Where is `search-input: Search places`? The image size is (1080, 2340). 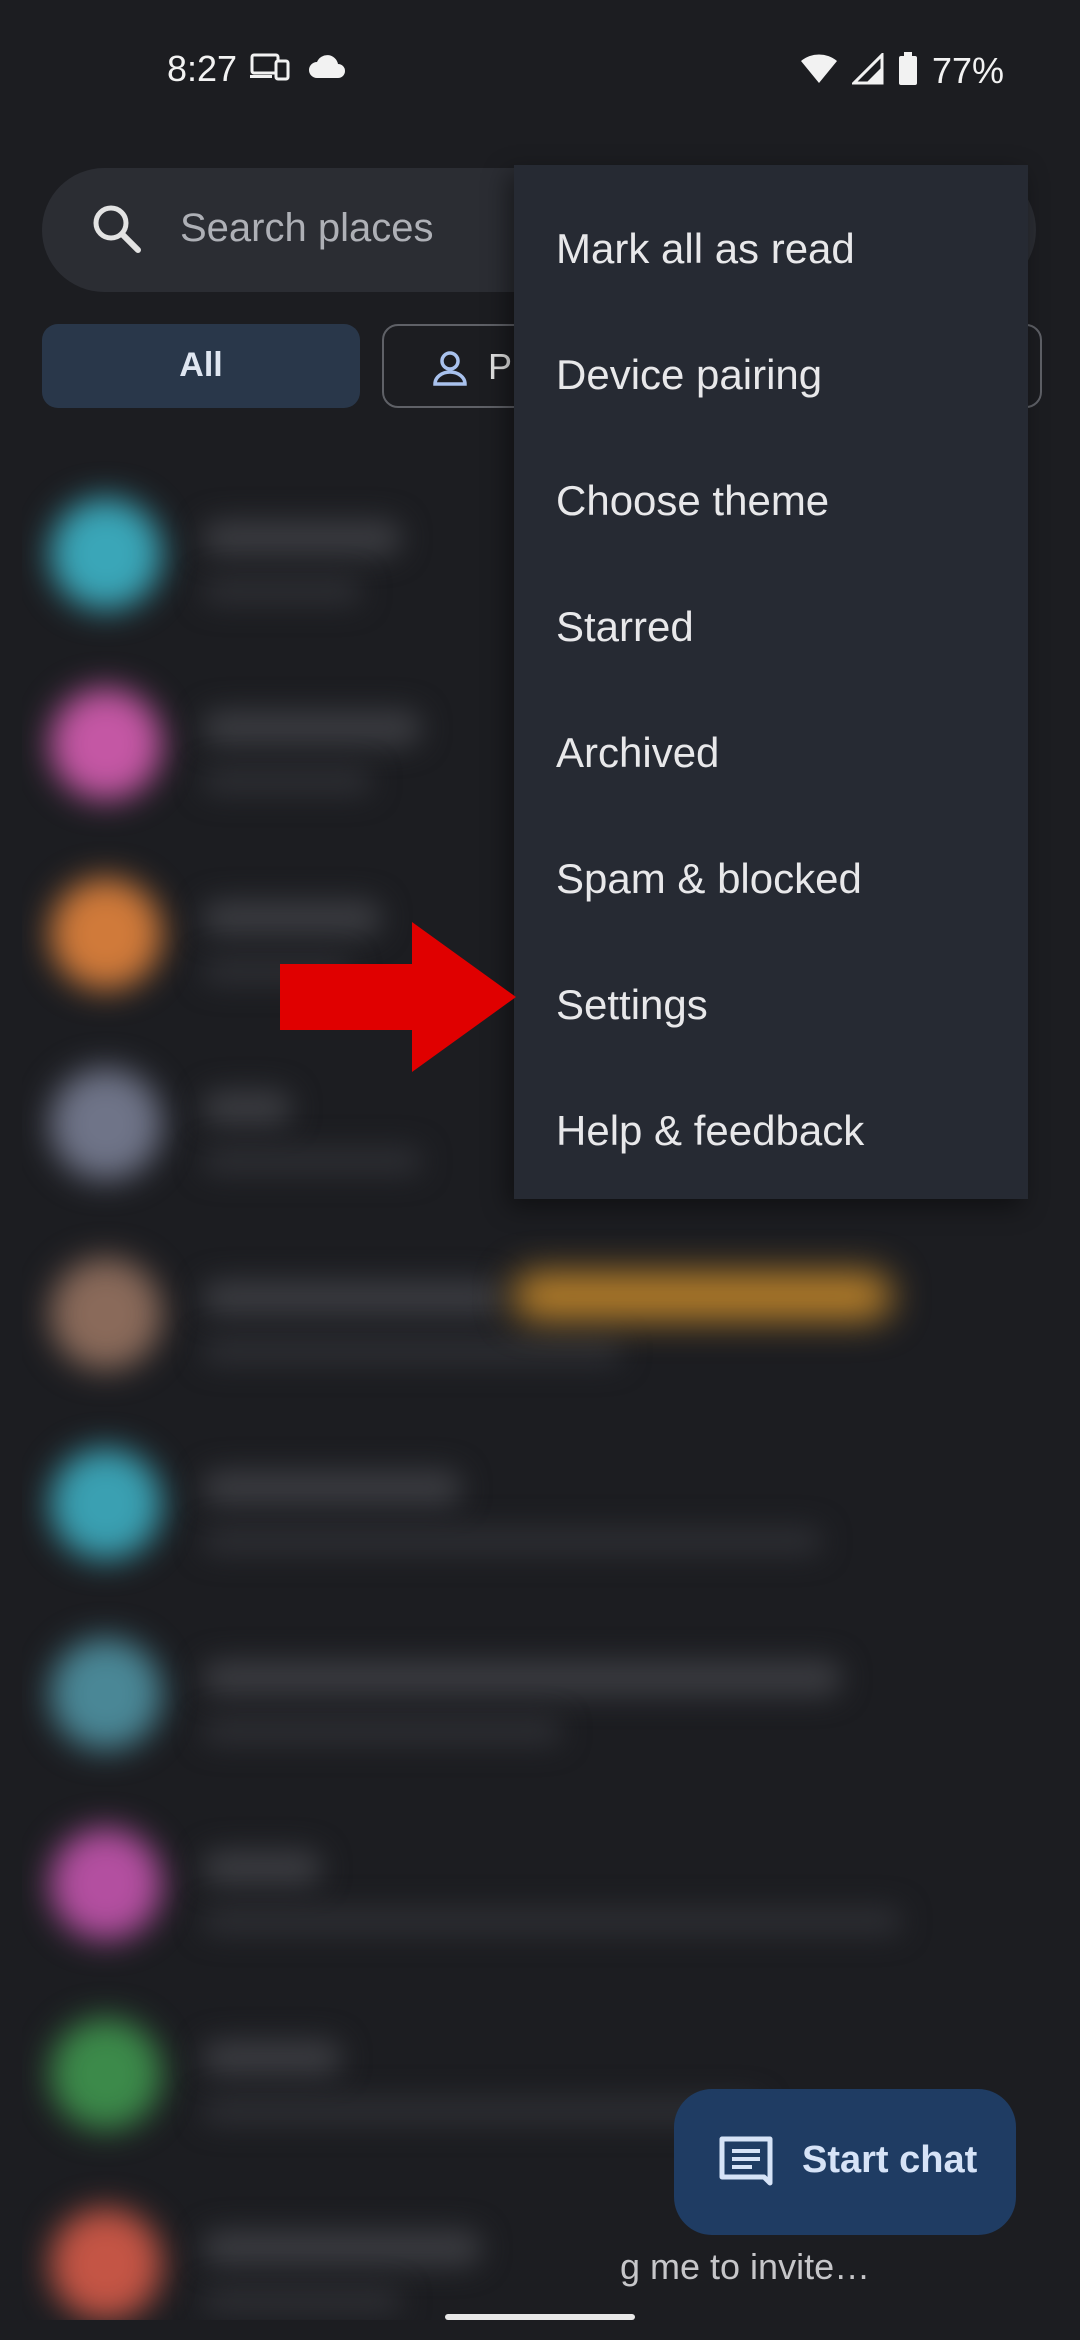 search-input: Search places is located at coordinates (306, 228).